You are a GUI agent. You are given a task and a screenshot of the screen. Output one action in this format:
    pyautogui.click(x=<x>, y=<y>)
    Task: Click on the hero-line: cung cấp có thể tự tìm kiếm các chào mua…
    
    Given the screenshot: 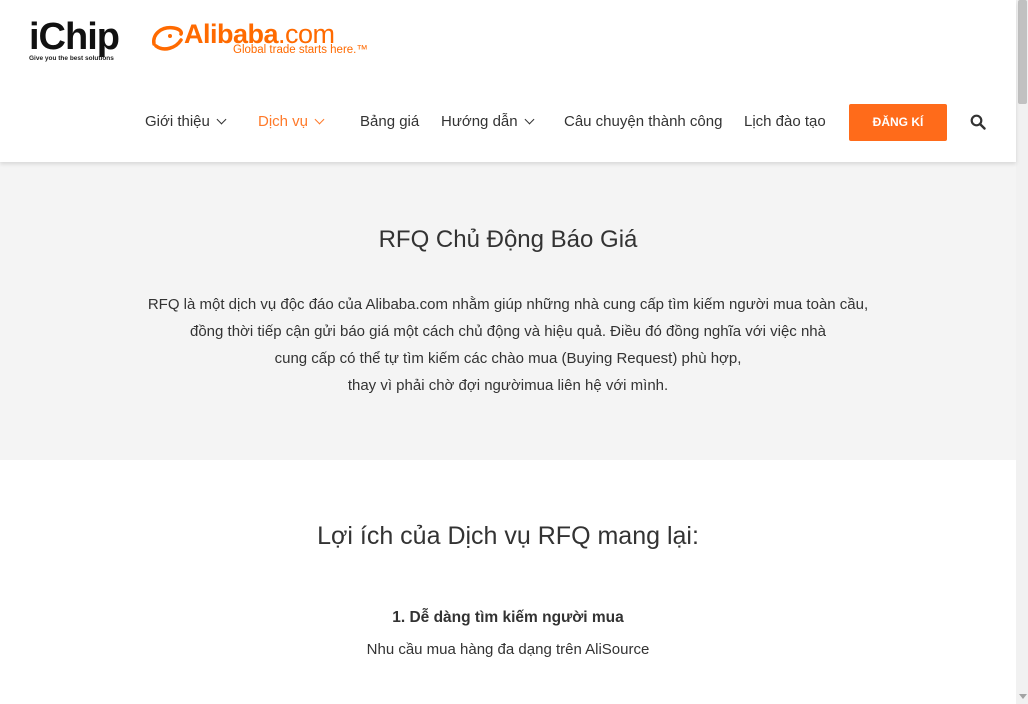 What is the action you would take?
    pyautogui.click(x=508, y=358)
    